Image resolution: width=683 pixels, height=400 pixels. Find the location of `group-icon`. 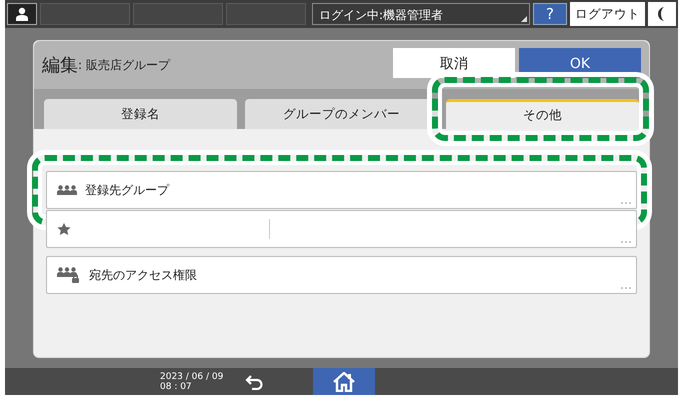

group-icon is located at coordinates (67, 190).